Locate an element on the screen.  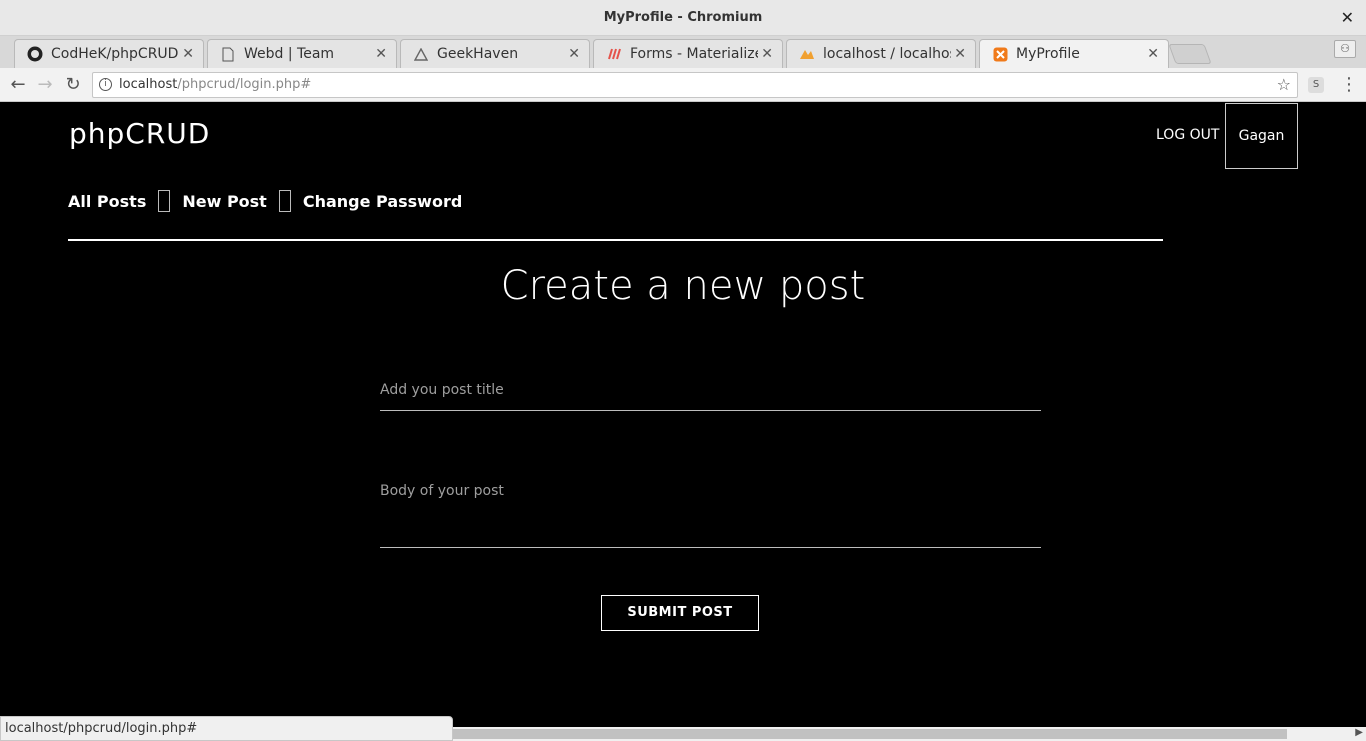
back-arrow-icon: ← is located at coordinates (18, 85).